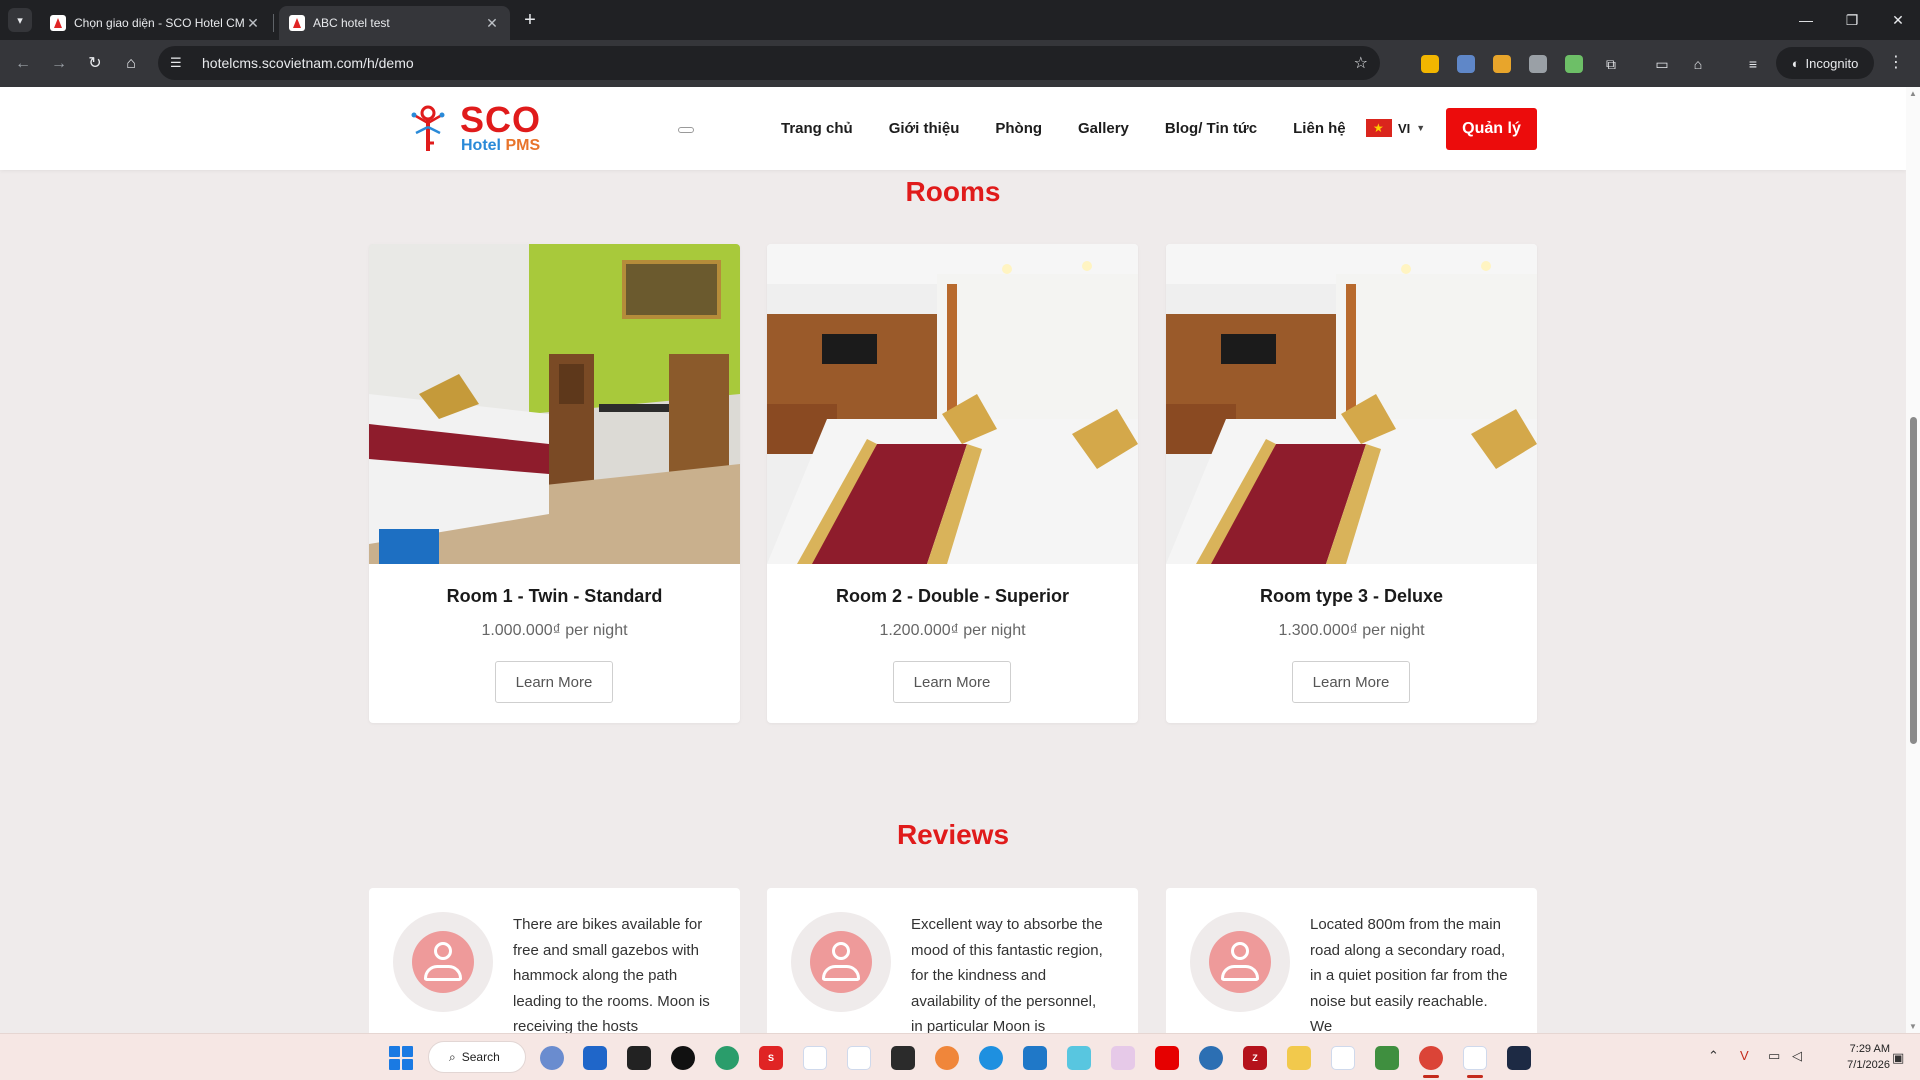 The height and width of the screenshot is (1080, 1920). Describe the element at coordinates (1079, 1058) in the screenshot. I see `mail-app-icon` at that location.